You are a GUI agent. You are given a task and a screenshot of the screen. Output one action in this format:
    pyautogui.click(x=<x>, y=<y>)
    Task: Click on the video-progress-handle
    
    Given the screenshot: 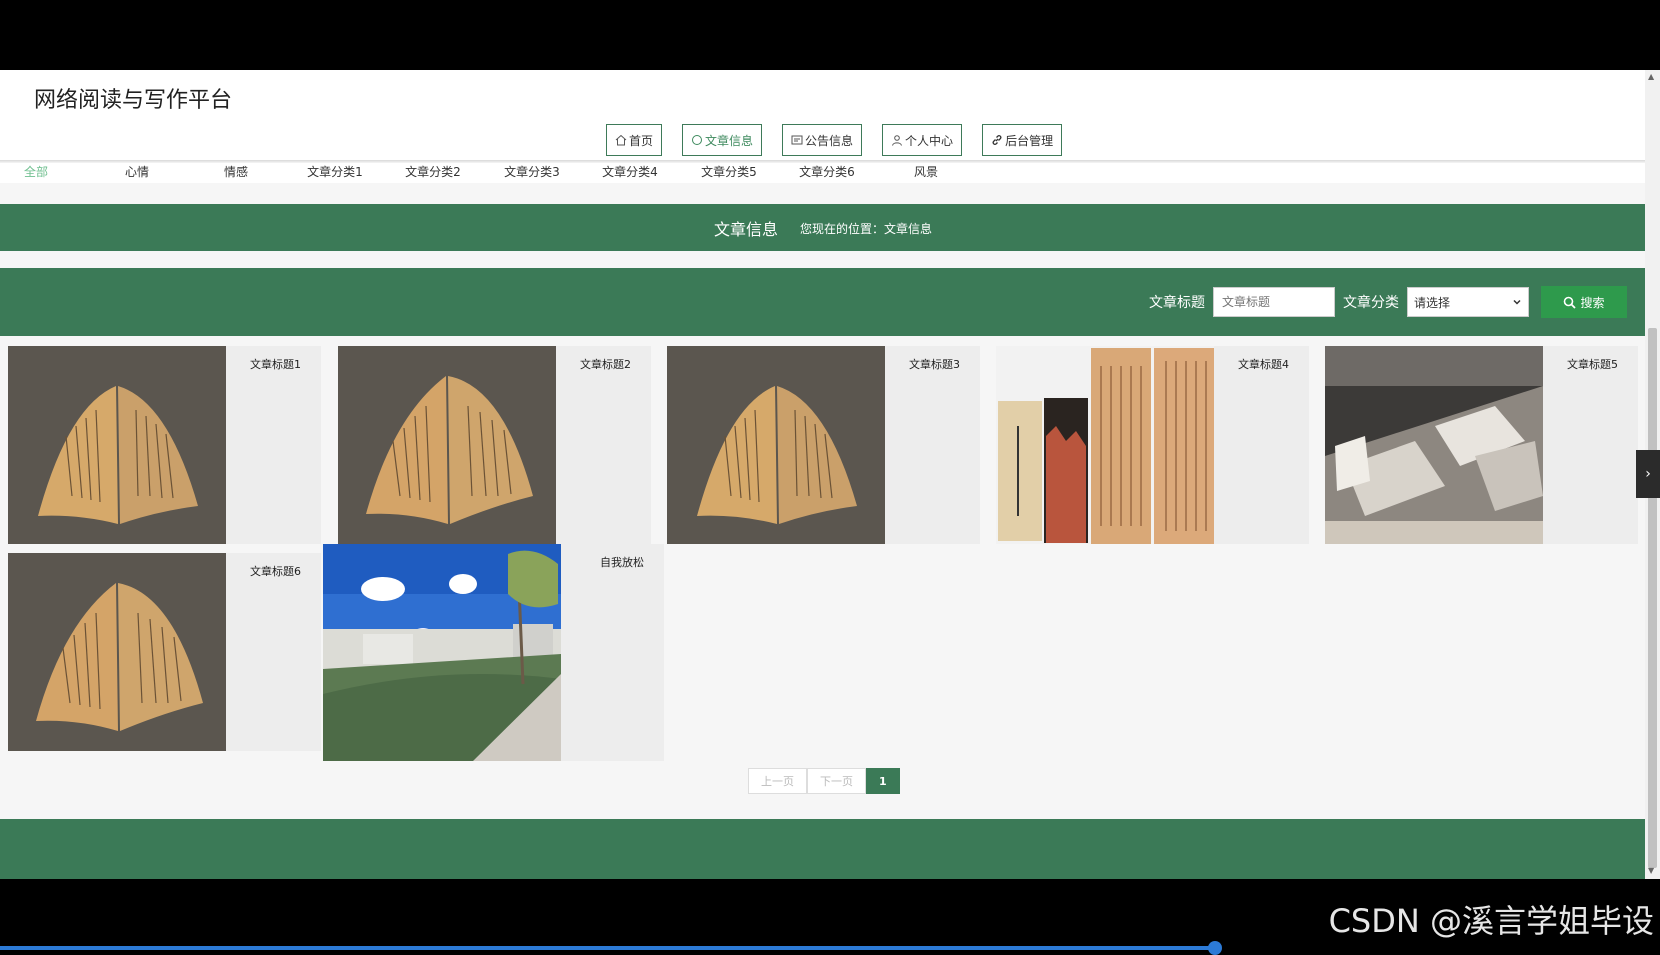 What is the action you would take?
    pyautogui.click(x=1215, y=948)
    